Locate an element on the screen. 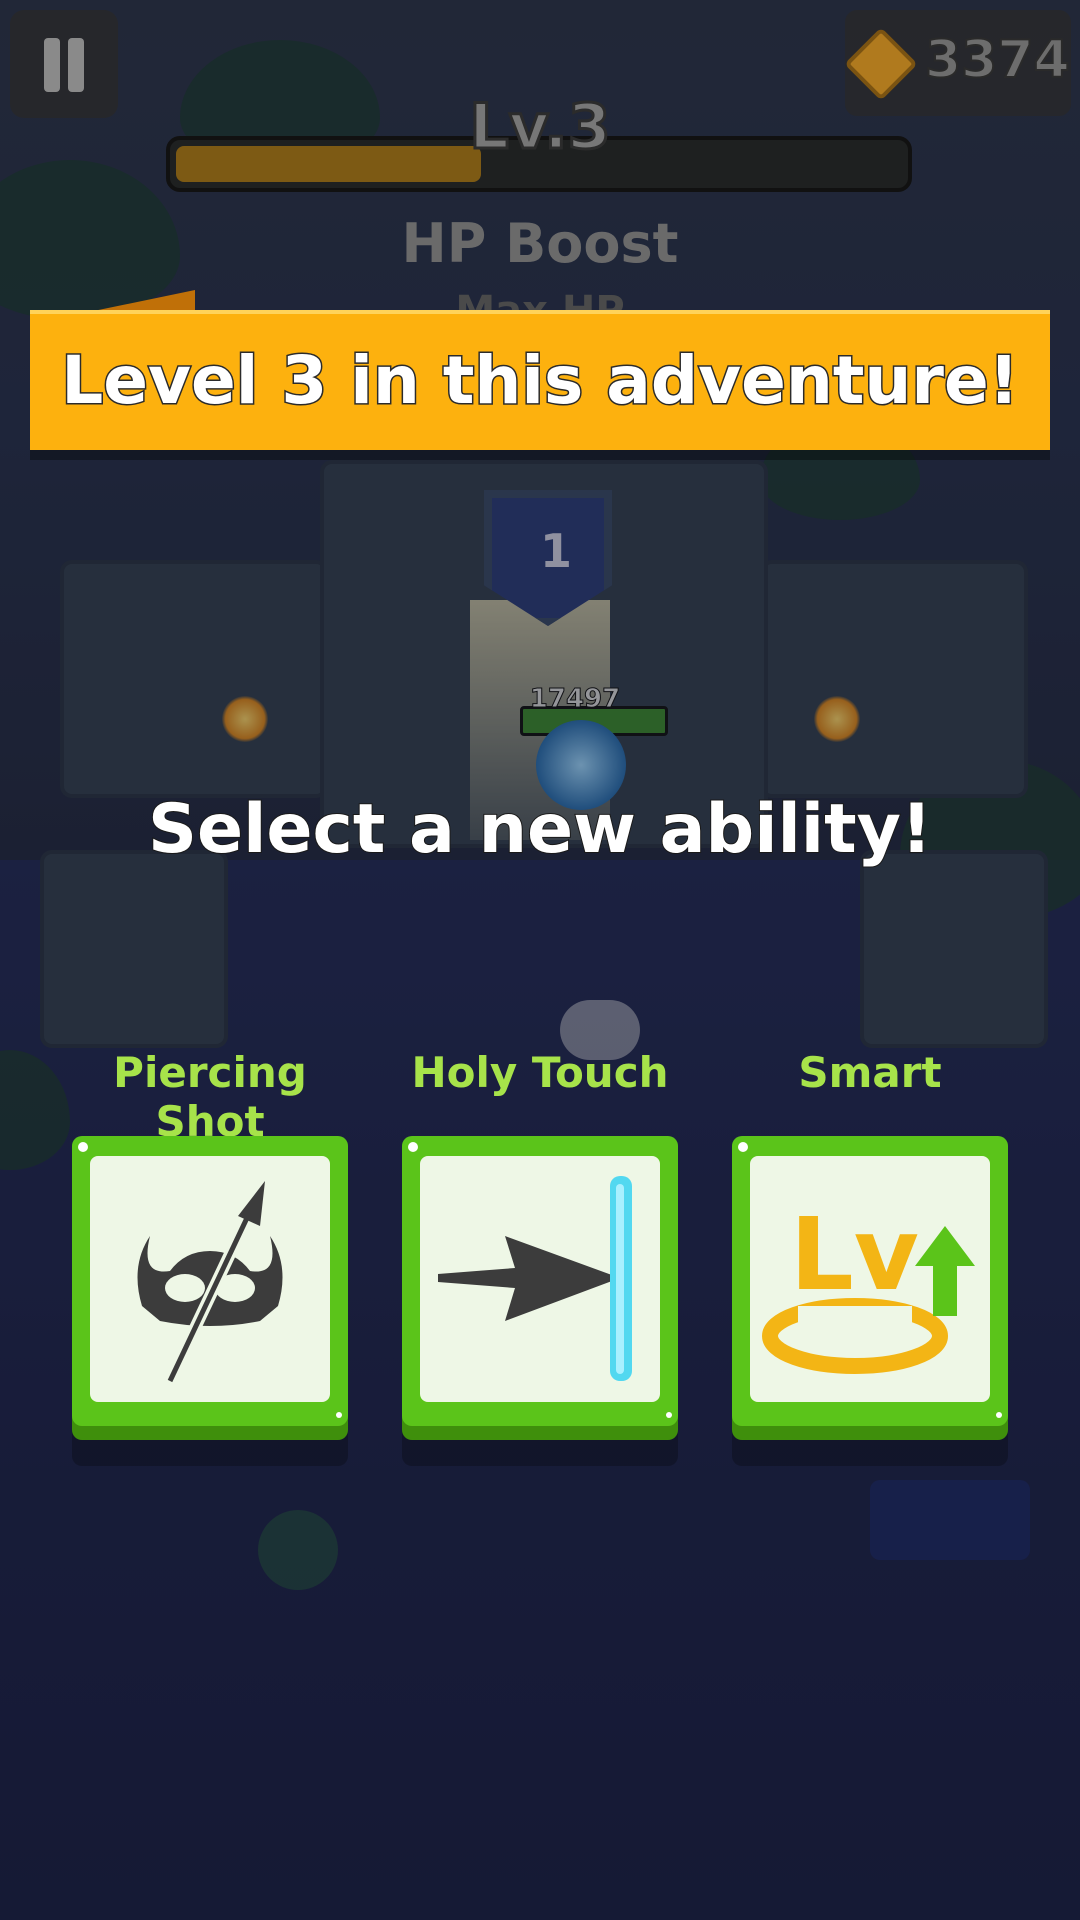 The image size is (1080, 1920). ability-name-3: Smart is located at coordinates (870, 1072).